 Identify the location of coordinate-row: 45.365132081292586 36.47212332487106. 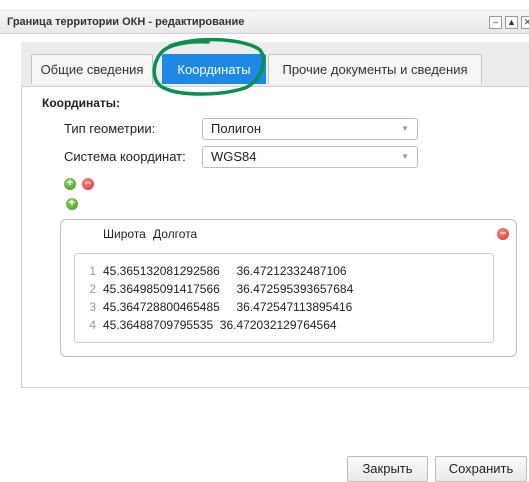
(225, 271).